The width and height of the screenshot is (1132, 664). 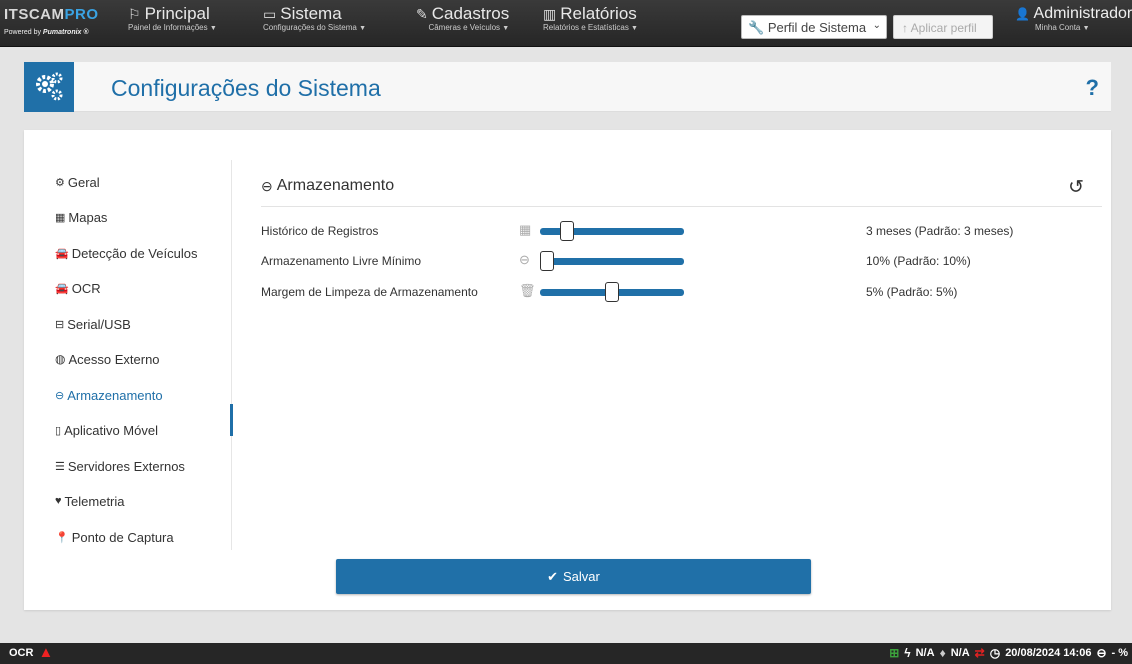 I want to click on nav-cadastros-title: Cadastros, so click(x=470, y=13).